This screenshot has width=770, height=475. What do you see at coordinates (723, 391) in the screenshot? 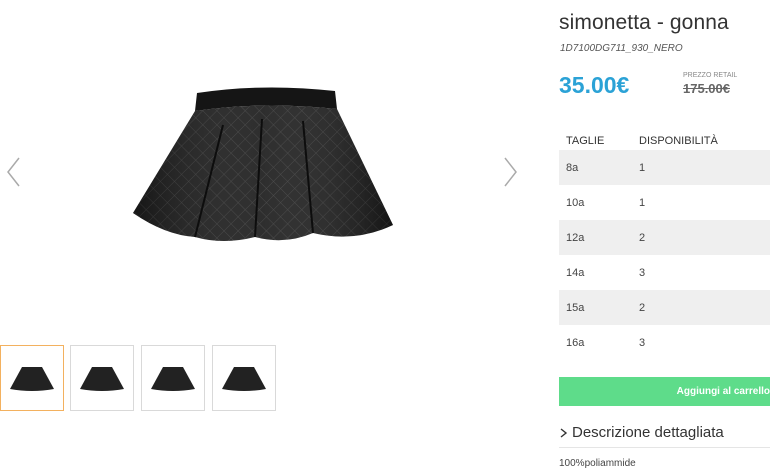
I see `add-to-cart-label: Aggiungi al carrello` at bounding box center [723, 391].